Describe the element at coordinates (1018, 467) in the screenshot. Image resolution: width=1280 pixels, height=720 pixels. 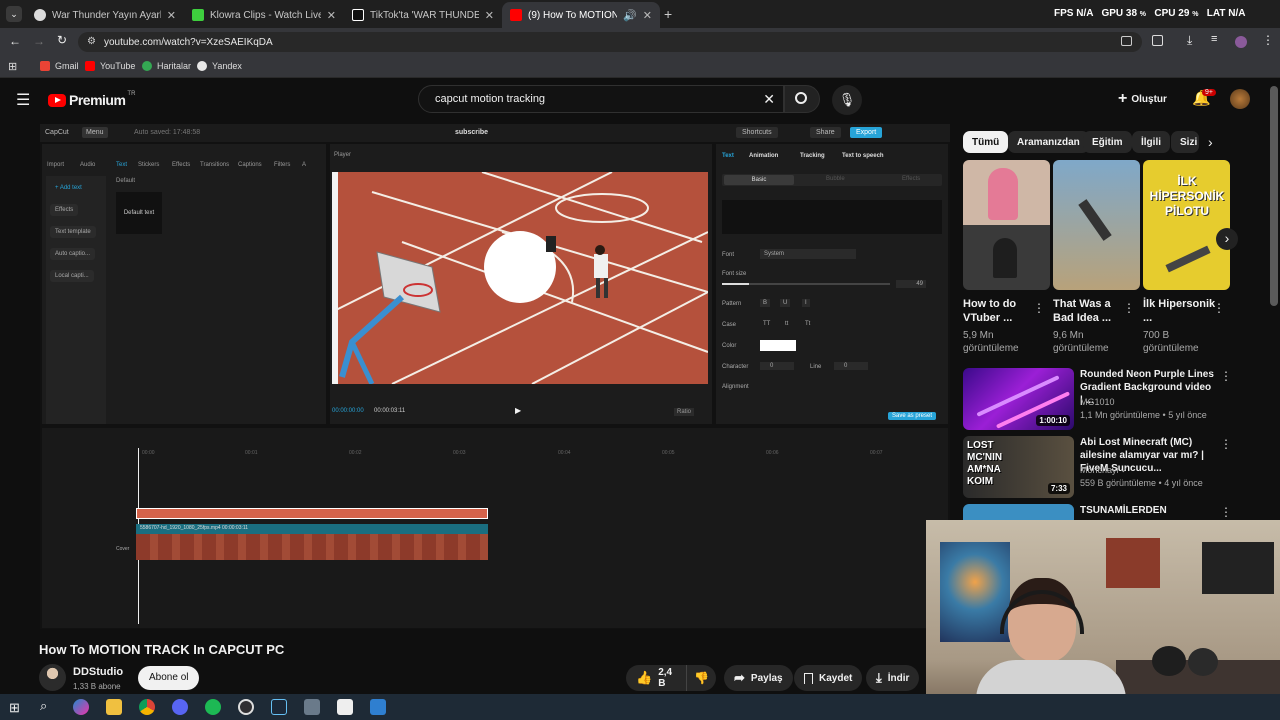
I see `video-thumbnail-2: LOST MC'NIN AM*NA KOIM 7:33` at that location.